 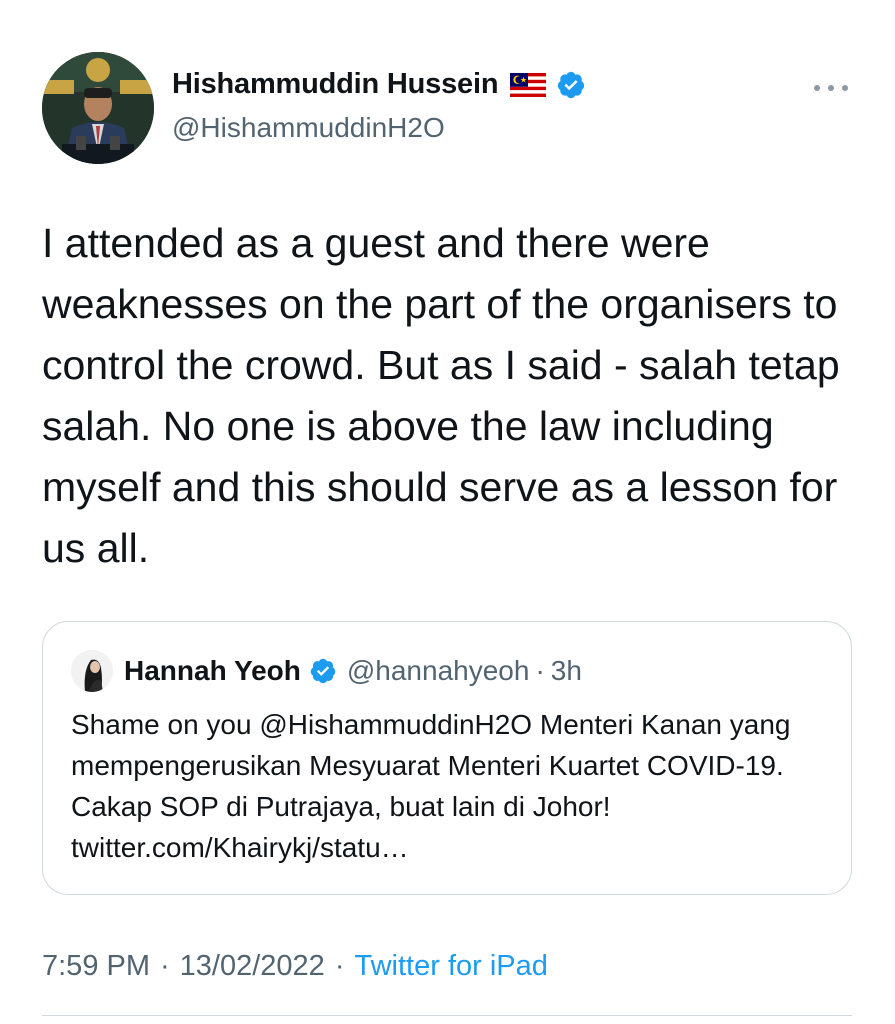 What do you see at coordinates (92, 671) in the screenshot?
I see `quoted-author-avatar` at bounding box center [92, 671].